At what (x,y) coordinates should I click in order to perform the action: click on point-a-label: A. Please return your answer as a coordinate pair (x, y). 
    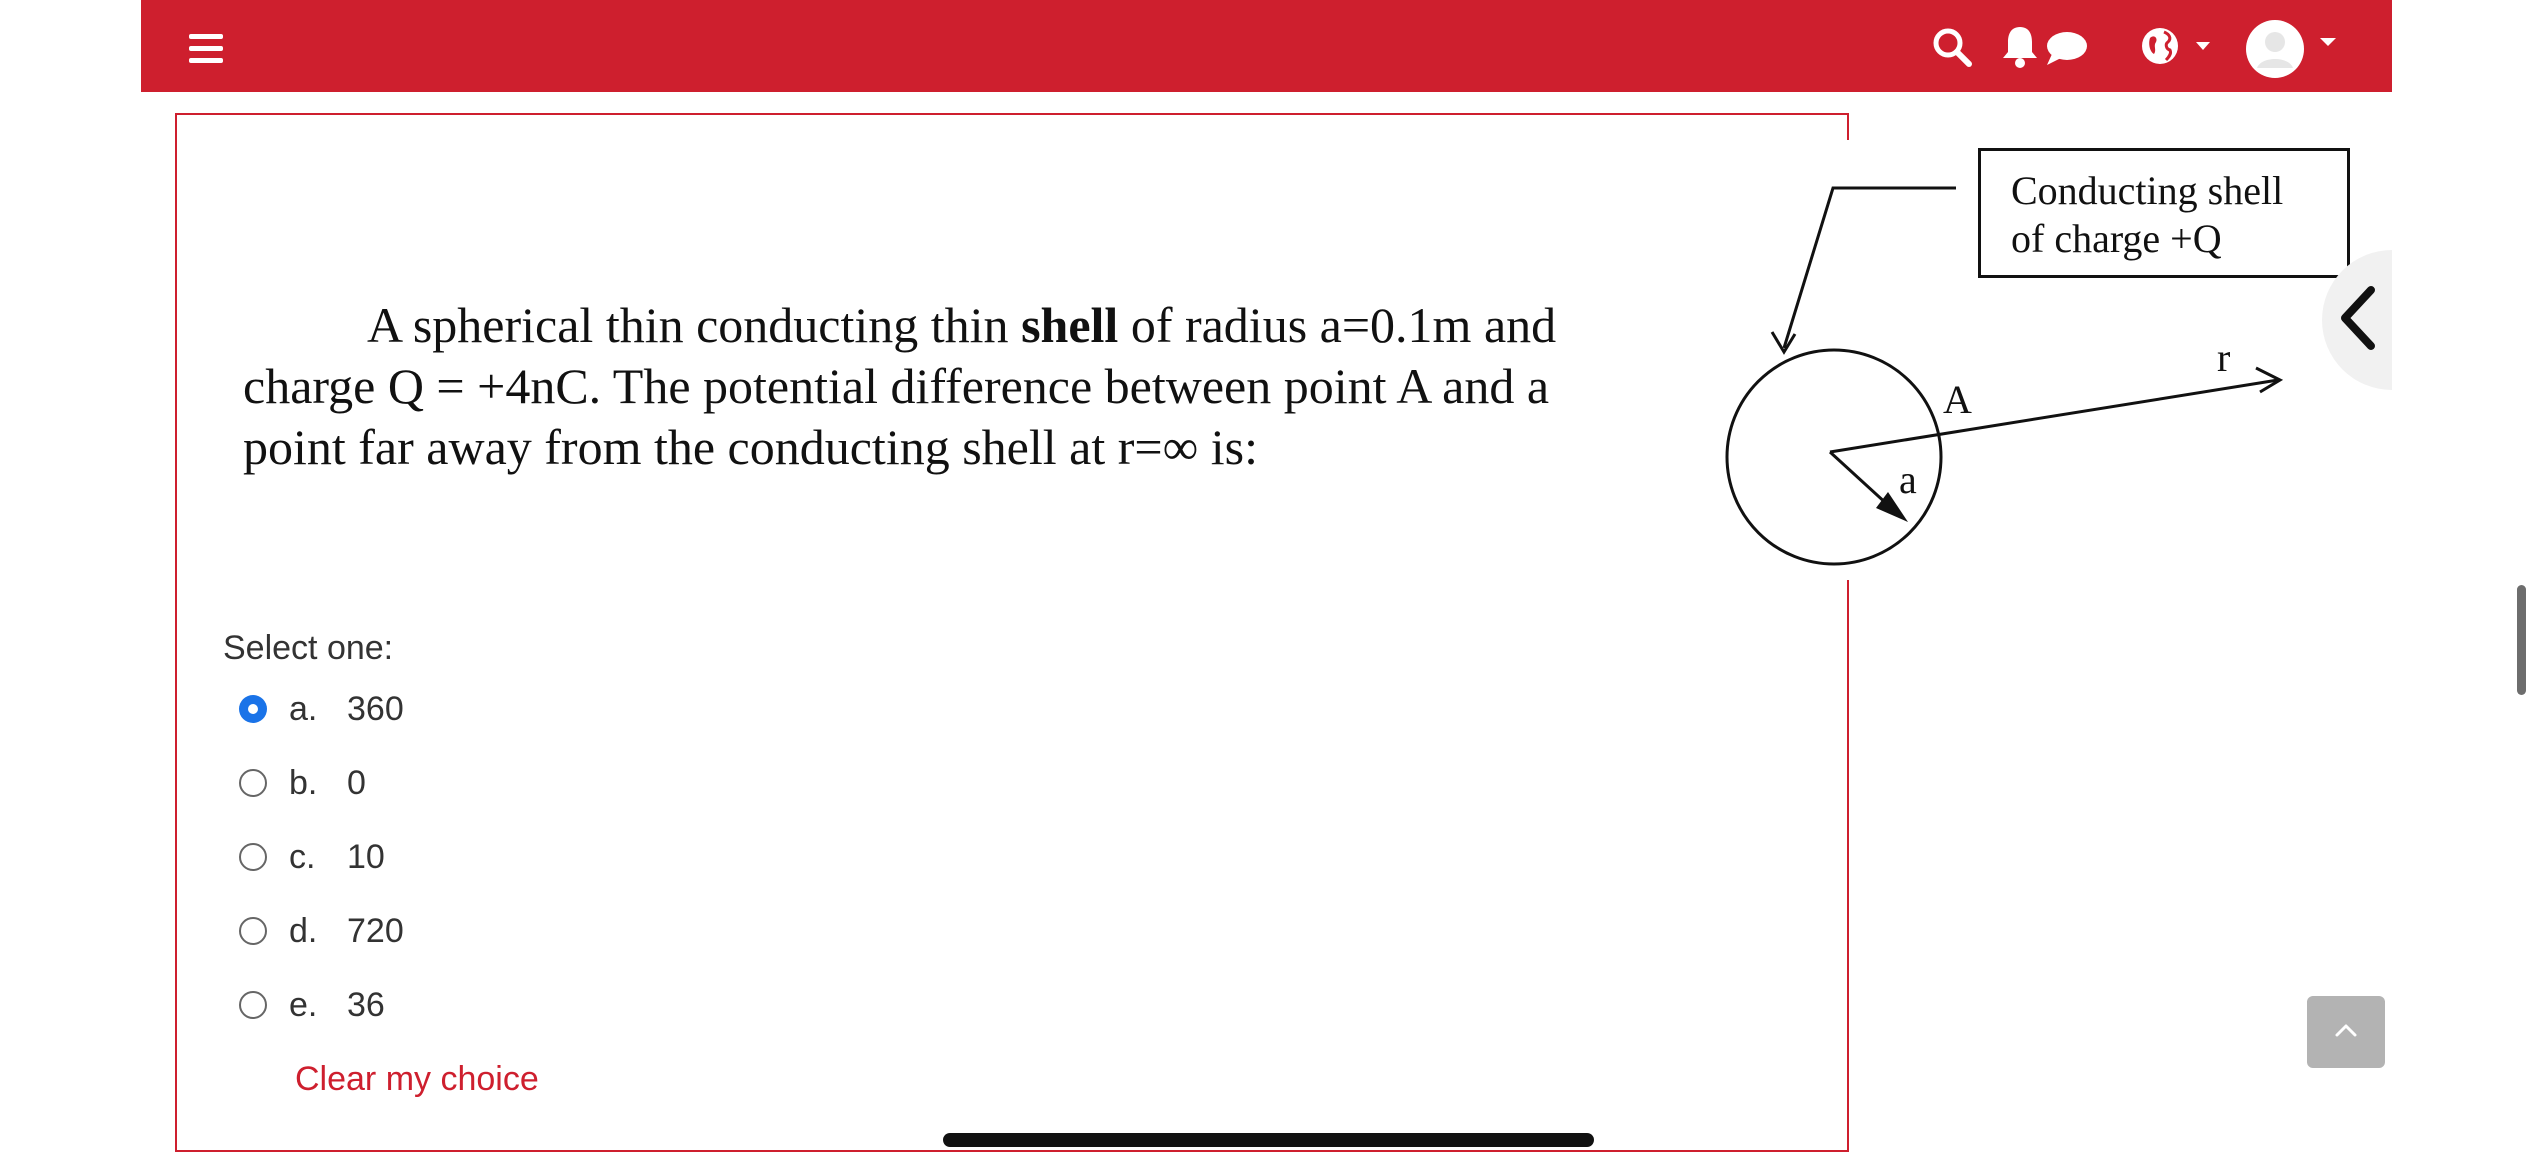
    Looking at the image, I should click on (1957, 399).